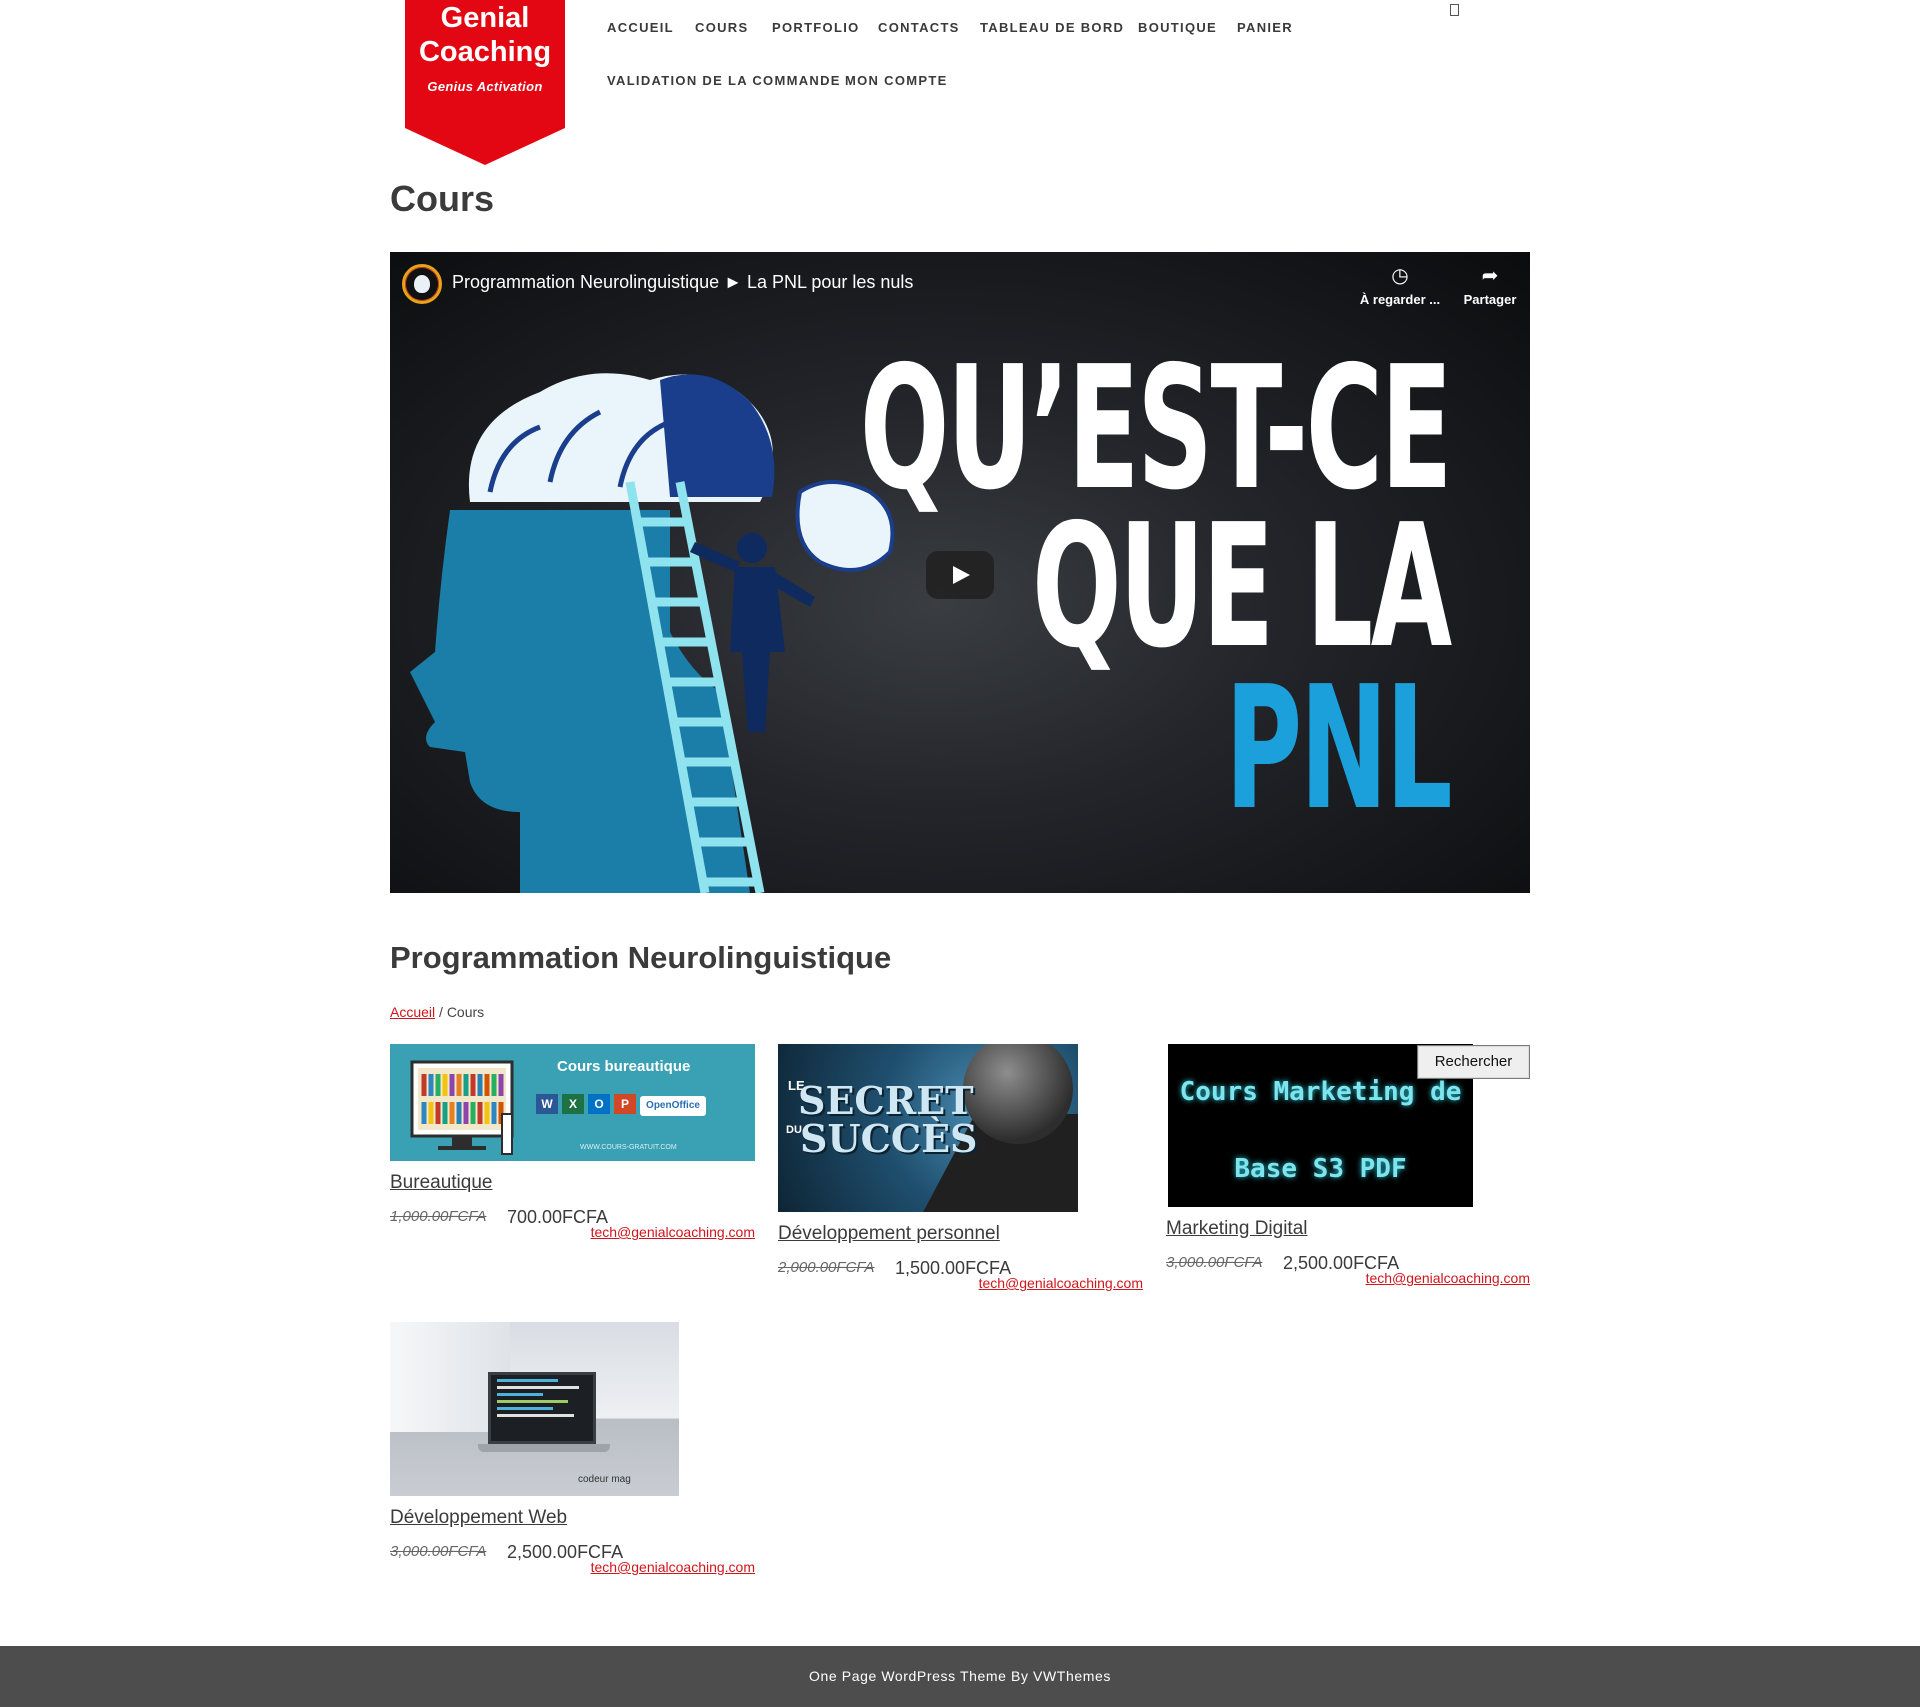 The width and height of the screenshot is (1920, 1707). I want to click on cart-icon, so click(1454, 10).